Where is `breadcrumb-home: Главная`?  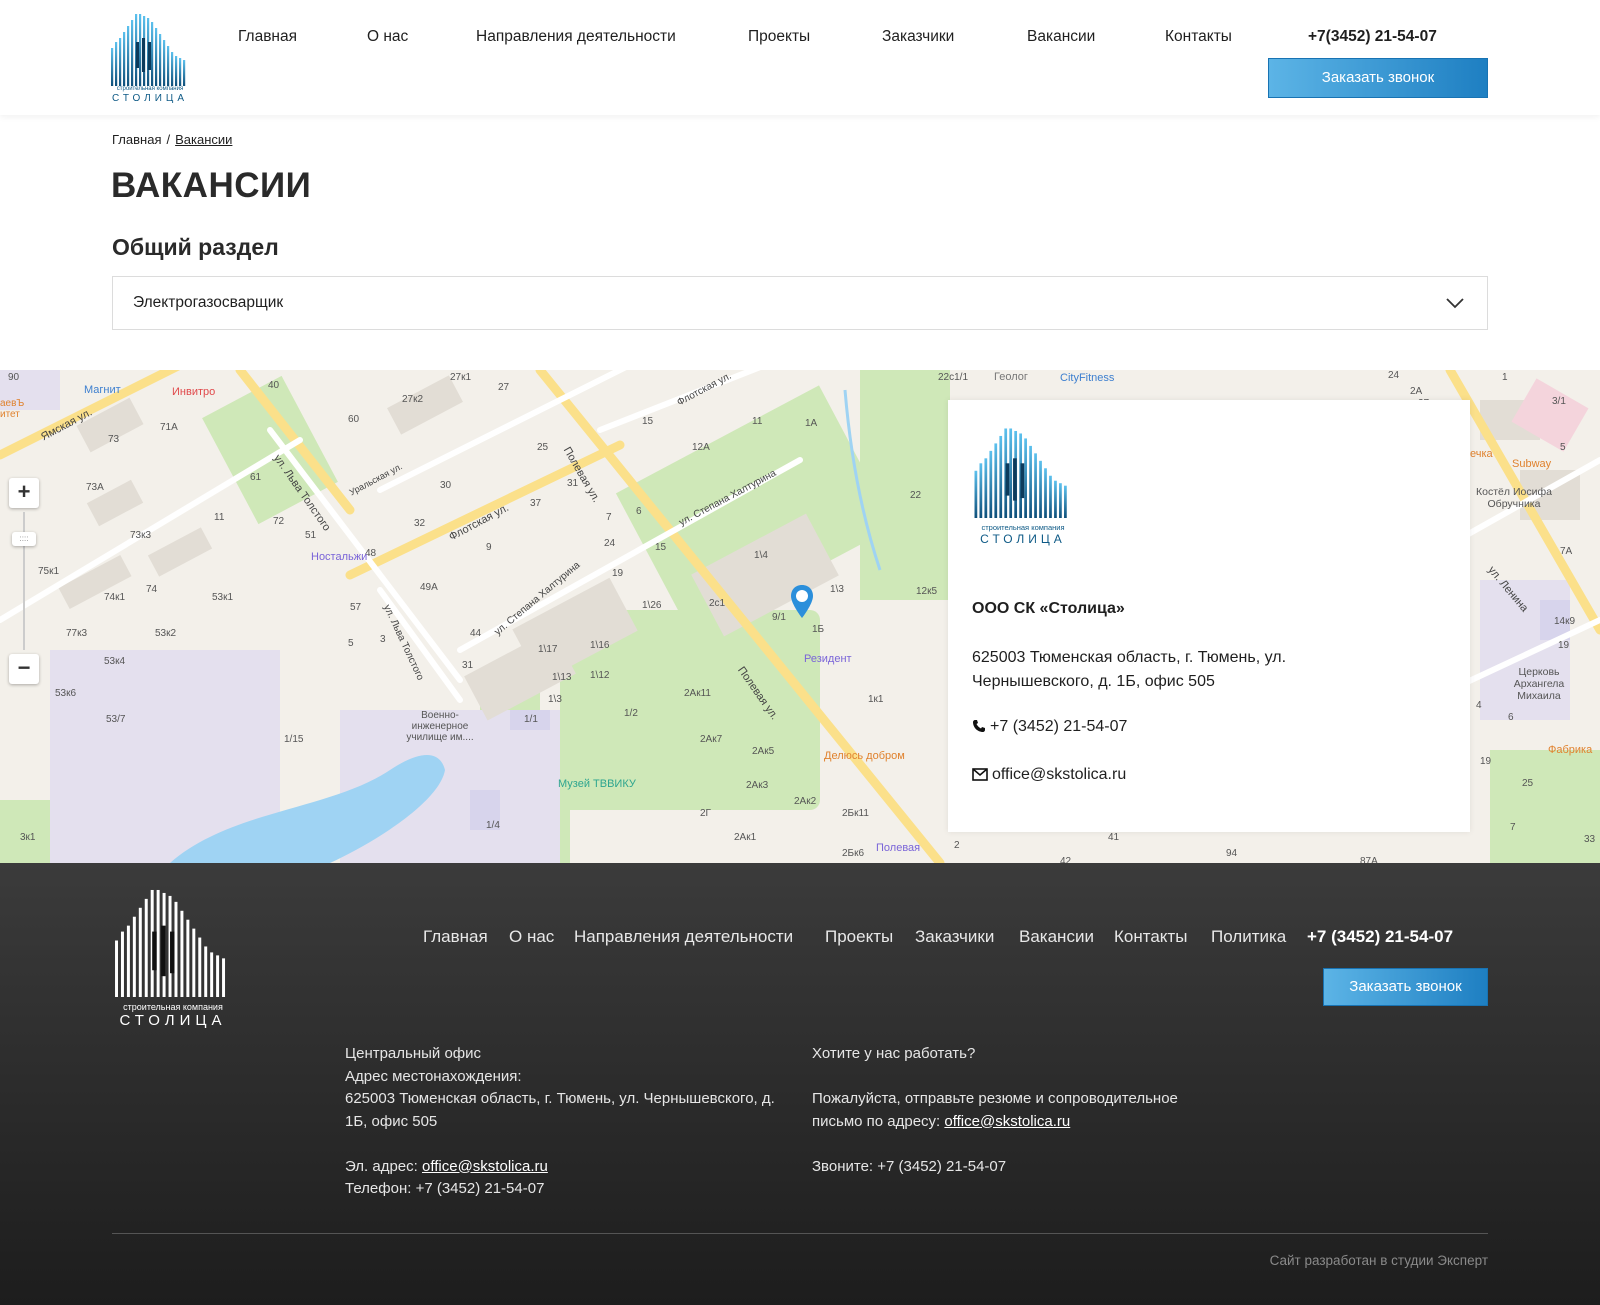 breadcrumb-home: Главная is located at coordinates (136, 139).